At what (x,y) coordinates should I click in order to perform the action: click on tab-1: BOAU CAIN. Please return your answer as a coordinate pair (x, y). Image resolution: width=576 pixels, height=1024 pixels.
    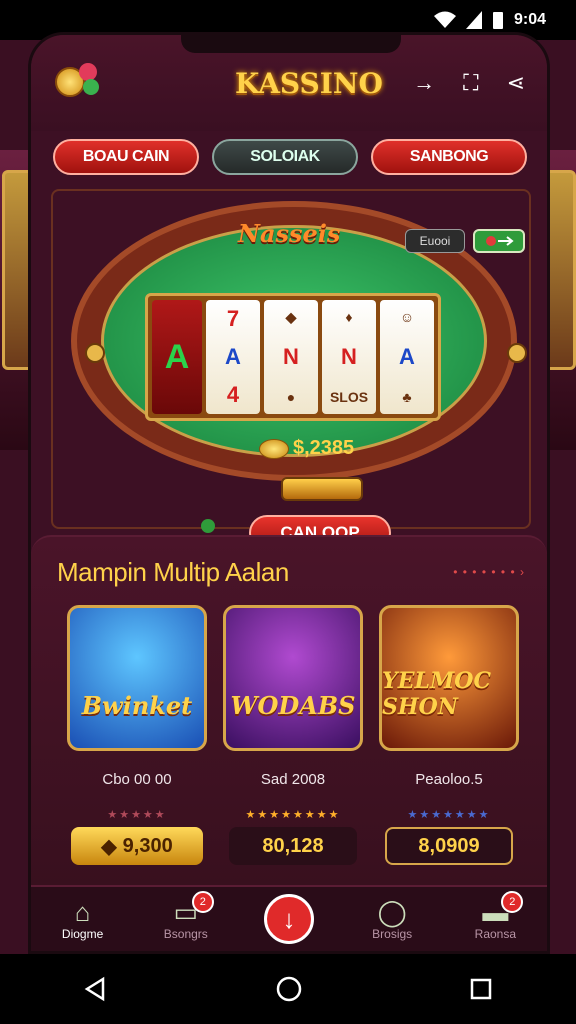
    Looking at the image, I should click on (126, 157).